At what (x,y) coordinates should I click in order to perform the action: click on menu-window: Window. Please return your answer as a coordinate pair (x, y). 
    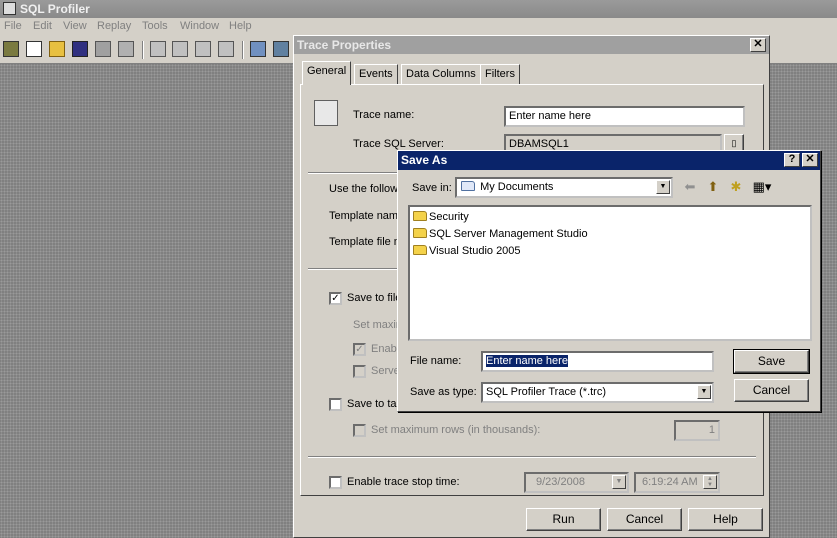
    Looking at the image, I should click on (199, 26).